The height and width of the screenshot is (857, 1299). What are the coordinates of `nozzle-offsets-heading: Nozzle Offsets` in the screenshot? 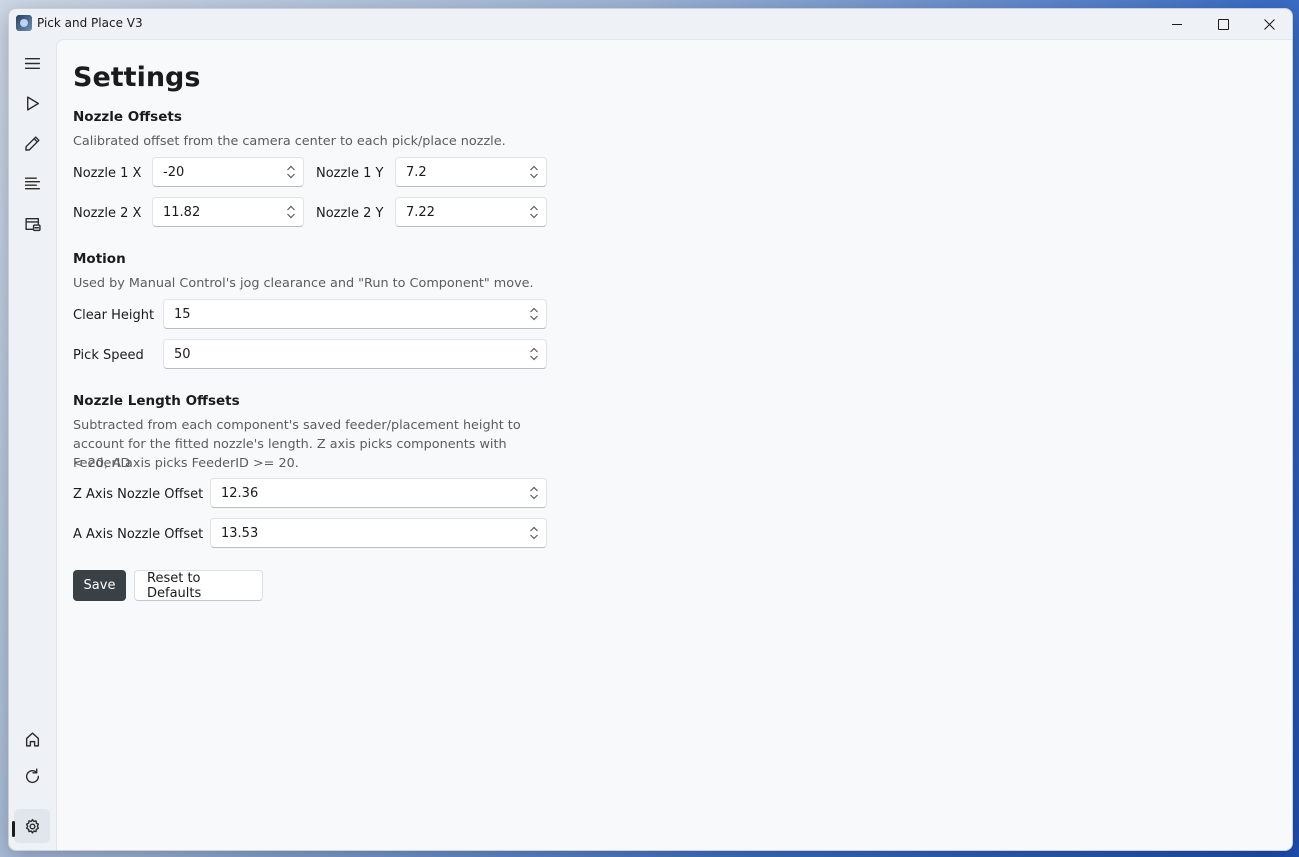 It's located at (127, 117).